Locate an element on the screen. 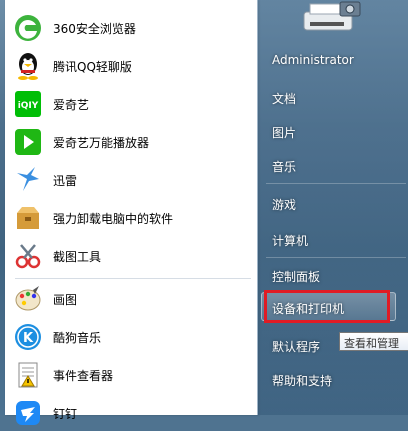 The height and width of the screenshot is (431, 408). xunlei-icon is located at coordinates (28, 180).